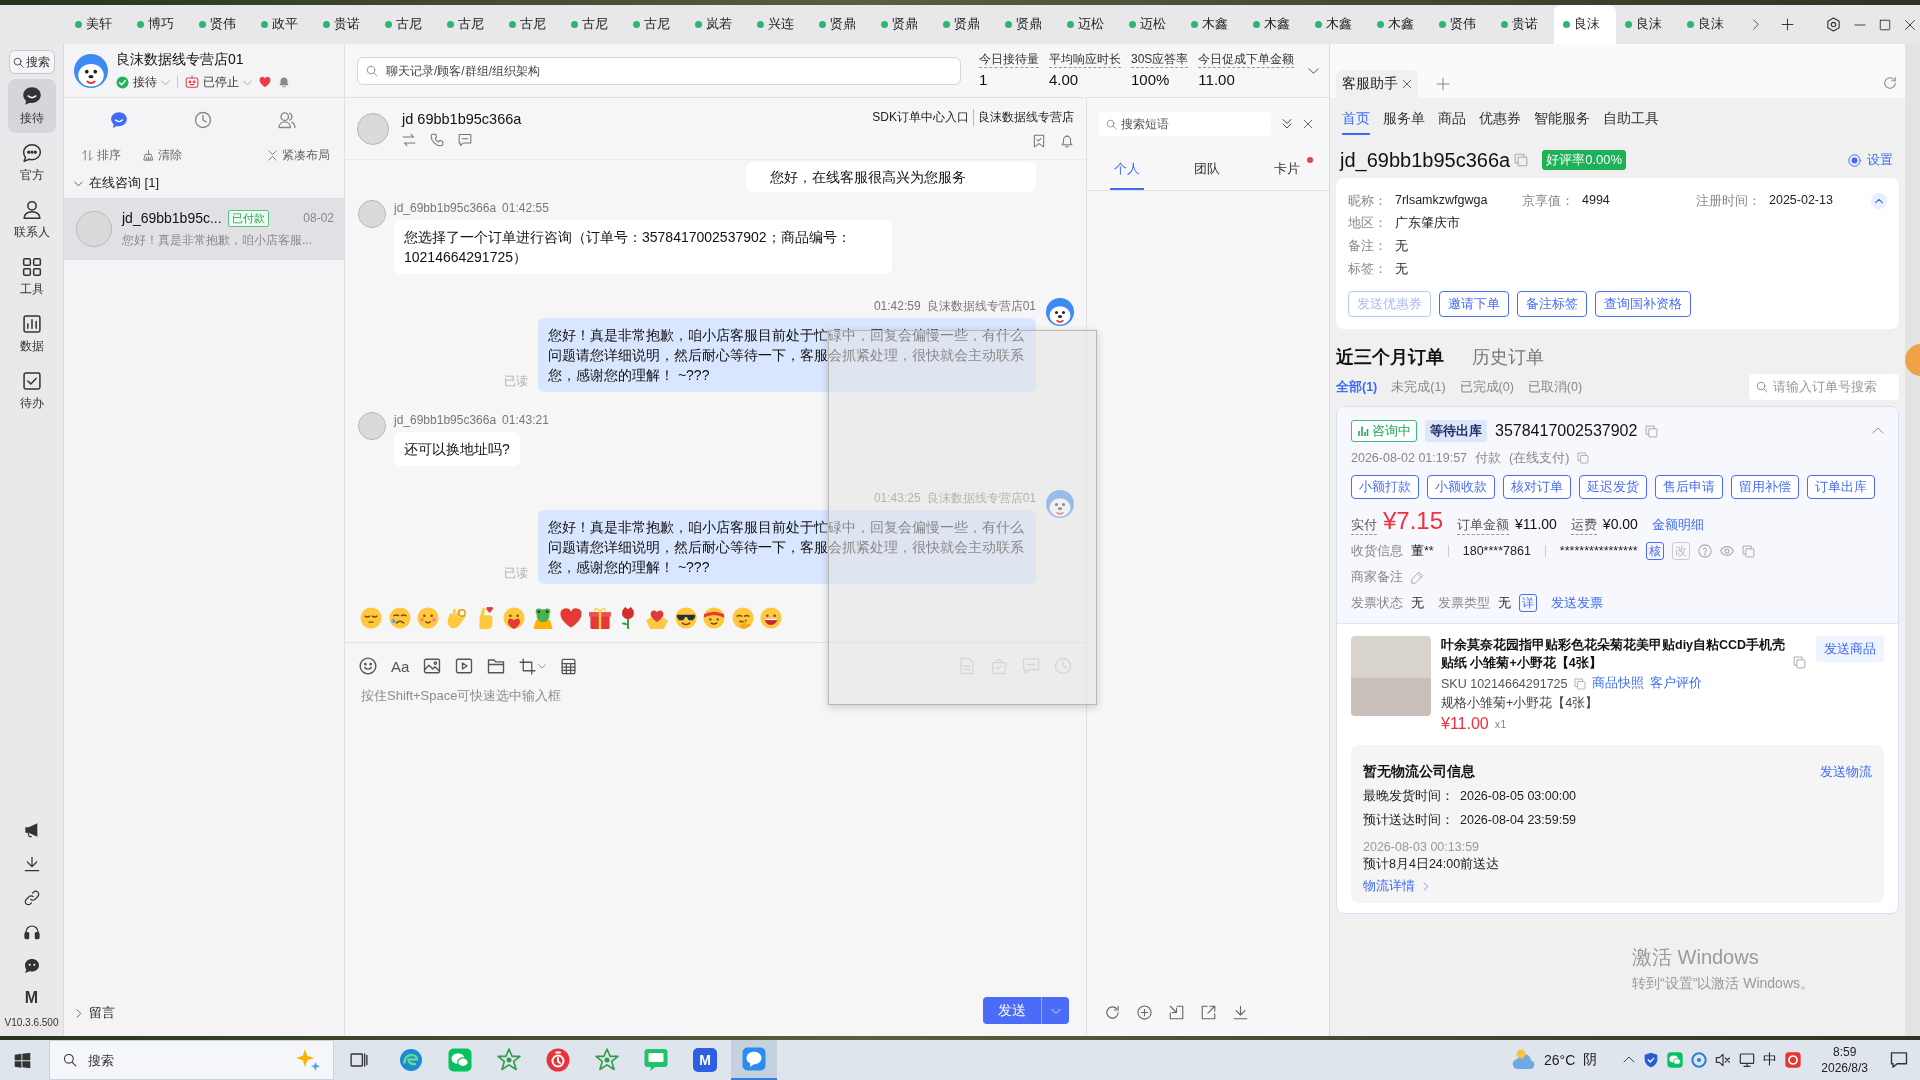 The image size is (1920, 1080). I want to click on list-action-button: 紧凑布局, so click(298, 155).